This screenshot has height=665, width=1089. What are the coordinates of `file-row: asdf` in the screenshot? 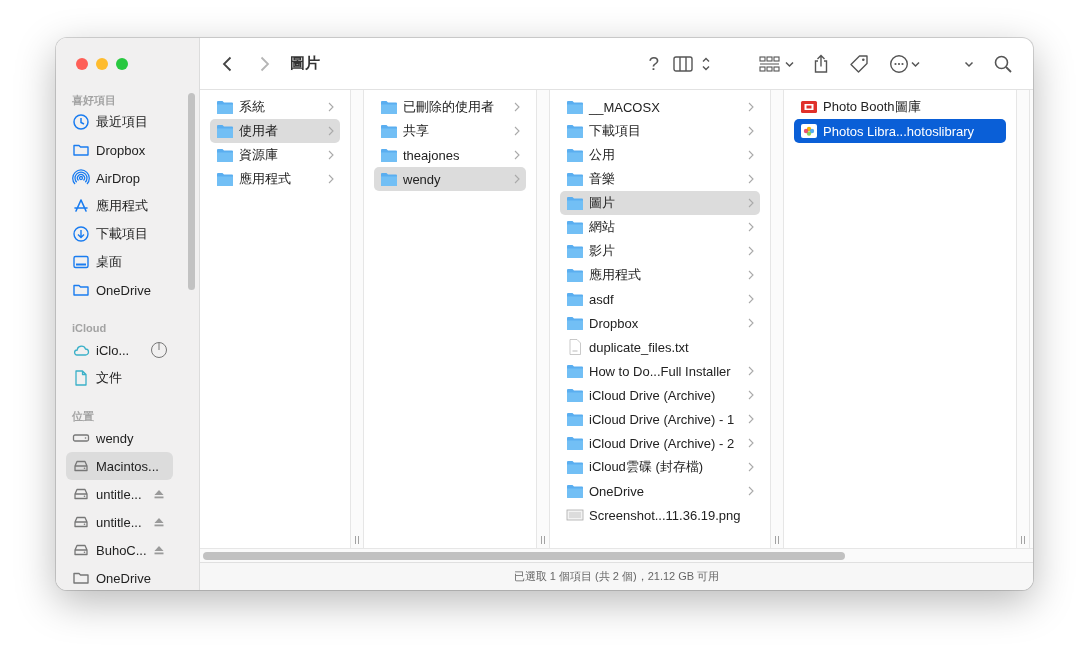 It's located at (660, 299).